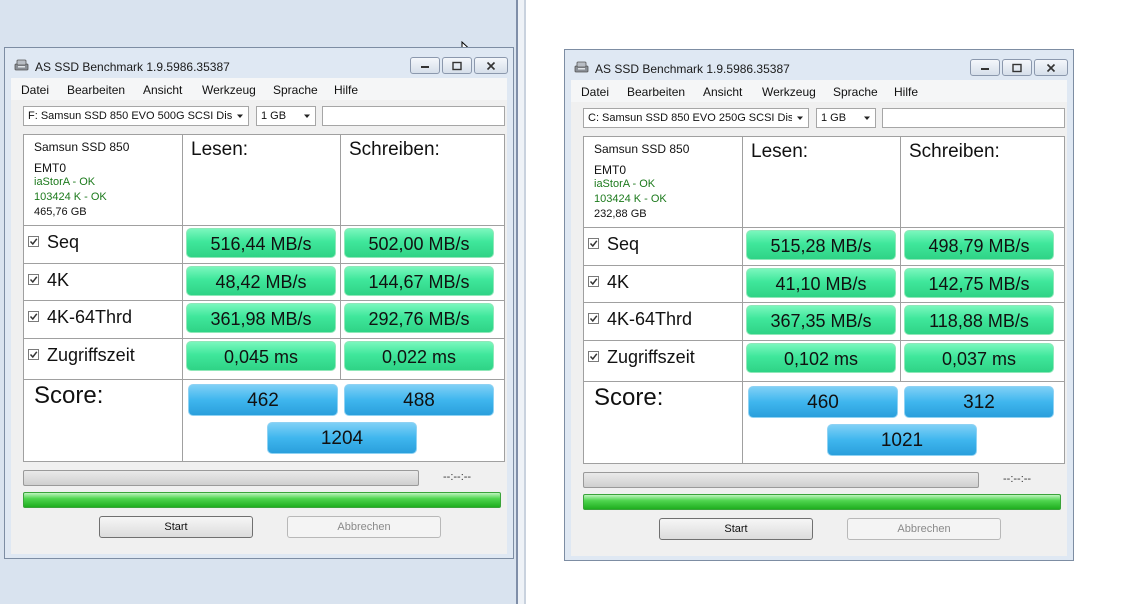  I want to click on seq-read-result: 515,28 MB/s, so click(821, 245).